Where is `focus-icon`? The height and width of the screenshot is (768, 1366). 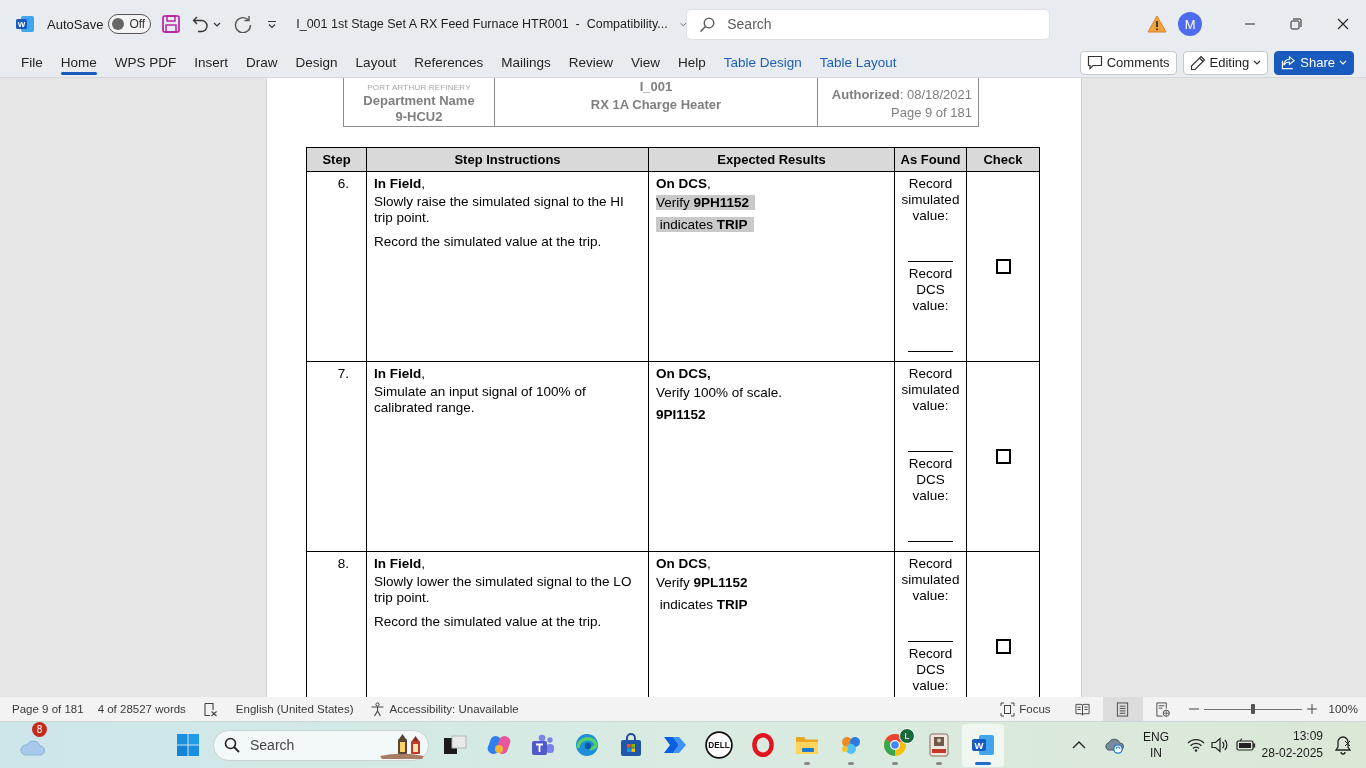 focus-icon is located at coordinates (1008, 709).